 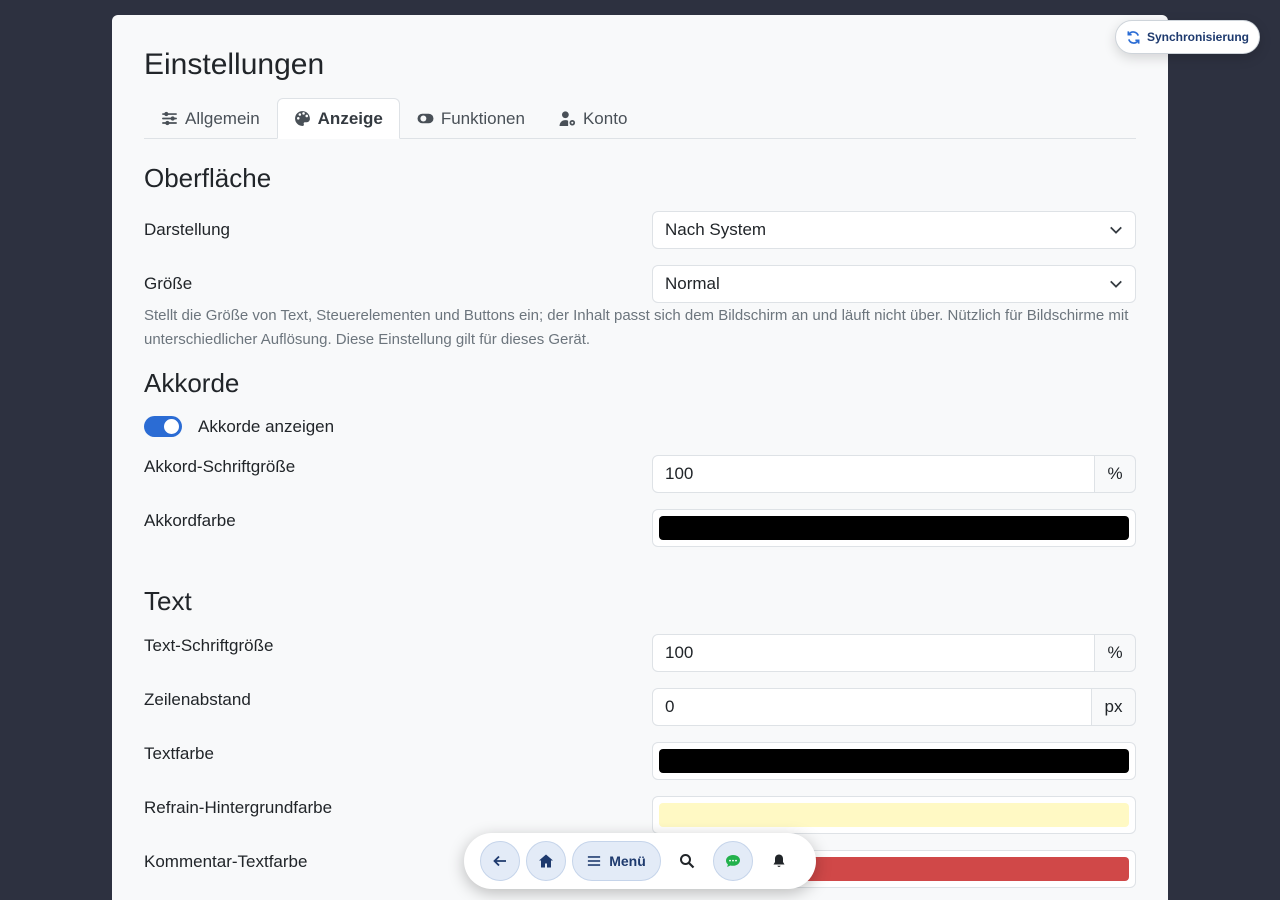 What do you see at coordinates (208, 178) in the screenshot?
I see `section-title-surface: Oberfläche` at bounding box center [208, 178].